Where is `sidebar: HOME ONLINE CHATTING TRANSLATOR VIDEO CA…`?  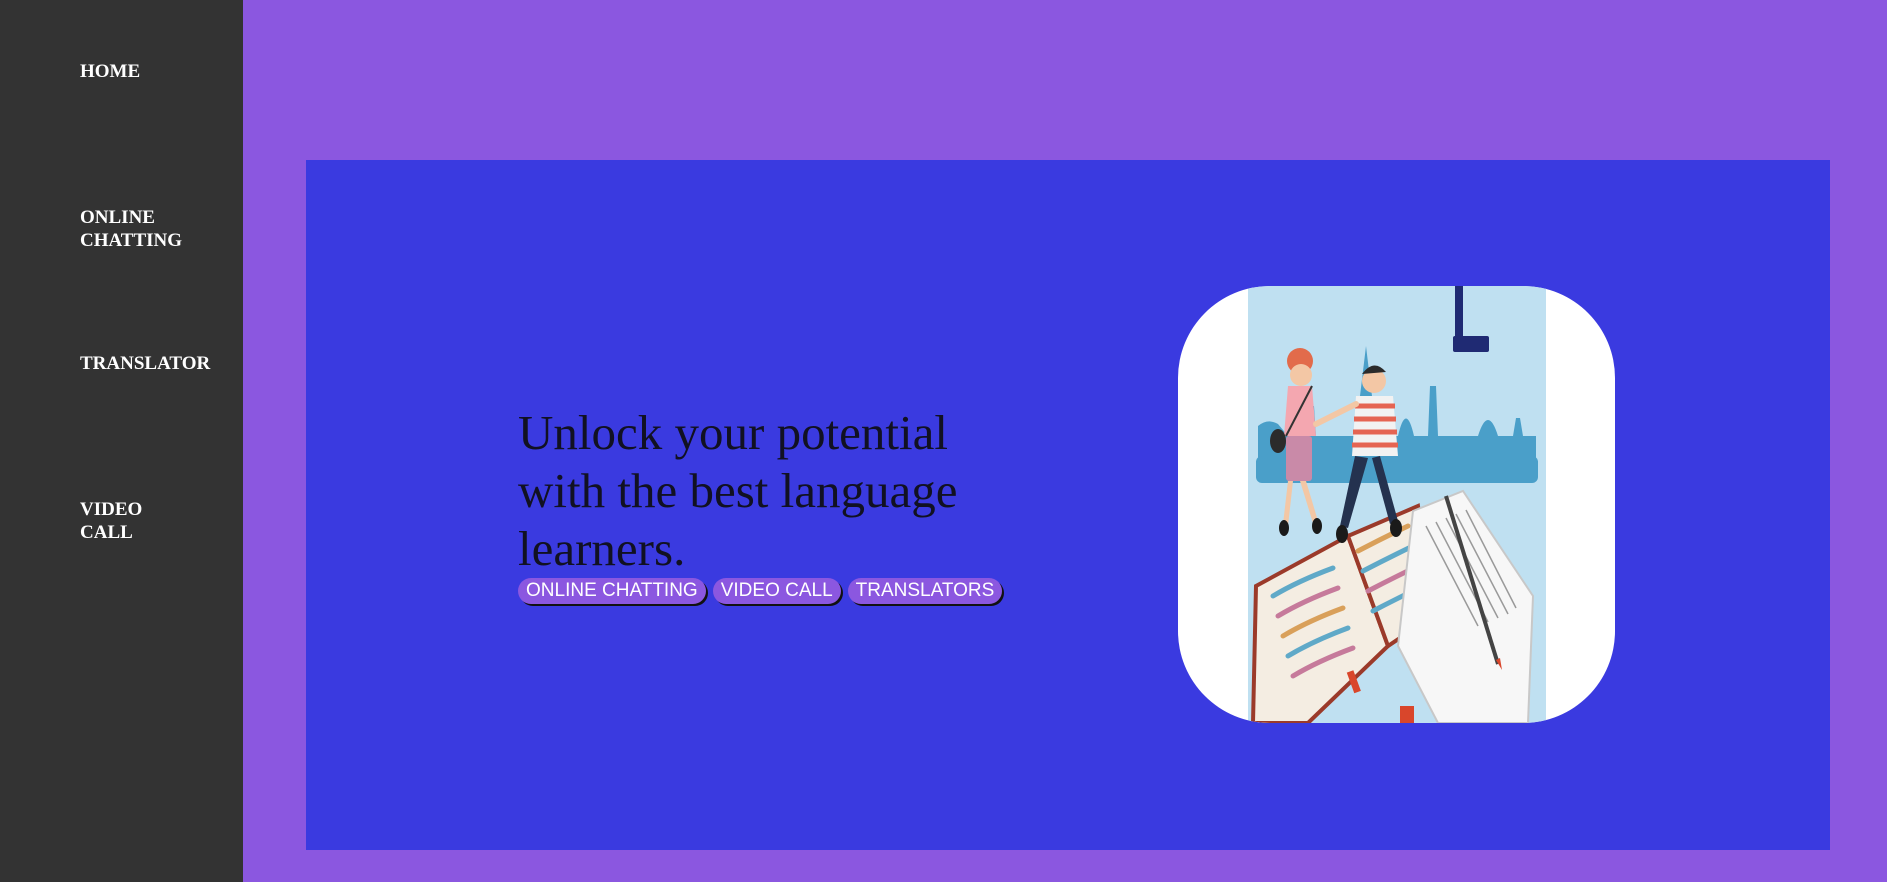 sidebar: HOME ONLINE CHATTING TRANSLATOR VIDEO CA… is located at coordinates (121, 441).